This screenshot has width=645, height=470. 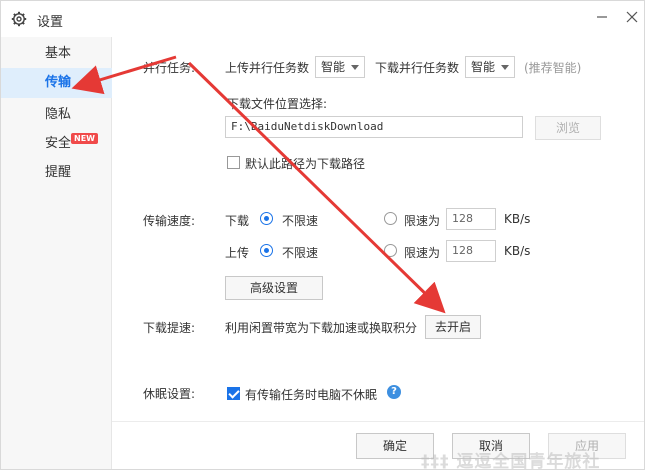 I want to click on window-title: 设置, so click(x=50, y=22).